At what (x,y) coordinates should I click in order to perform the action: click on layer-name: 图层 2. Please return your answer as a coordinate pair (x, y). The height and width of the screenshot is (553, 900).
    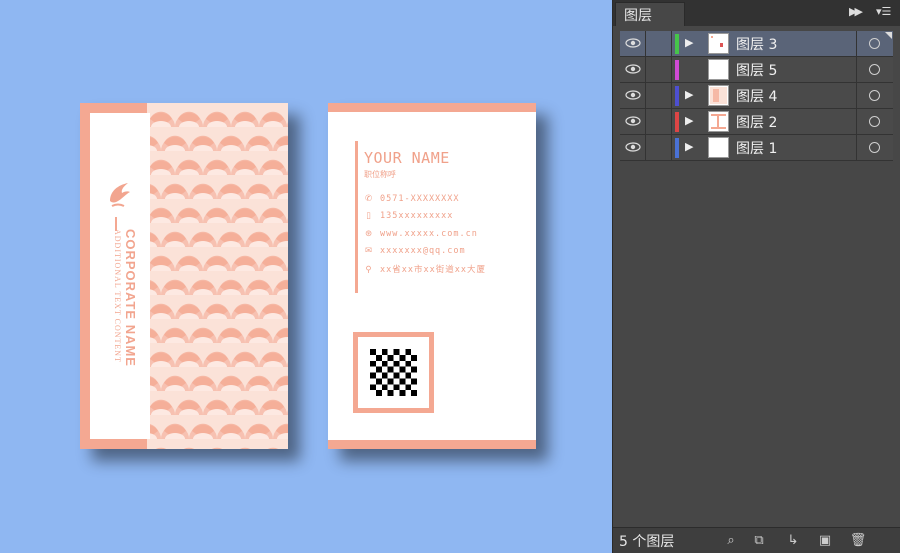
    Looking at the image, I should click on (756, 122).